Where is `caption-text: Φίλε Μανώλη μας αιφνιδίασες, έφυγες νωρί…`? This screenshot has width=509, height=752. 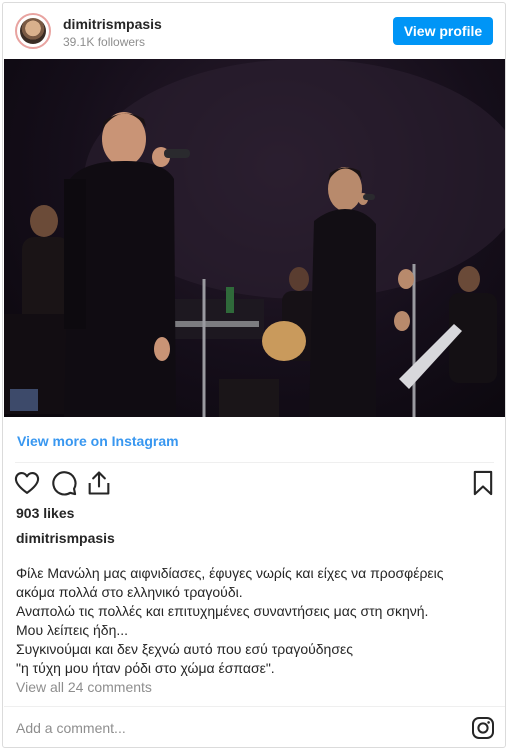
caption-text: Φίλε Μανώλη μας αιφνιδίασες, έφυγες νωρί… is located at coordinates (251, 621).